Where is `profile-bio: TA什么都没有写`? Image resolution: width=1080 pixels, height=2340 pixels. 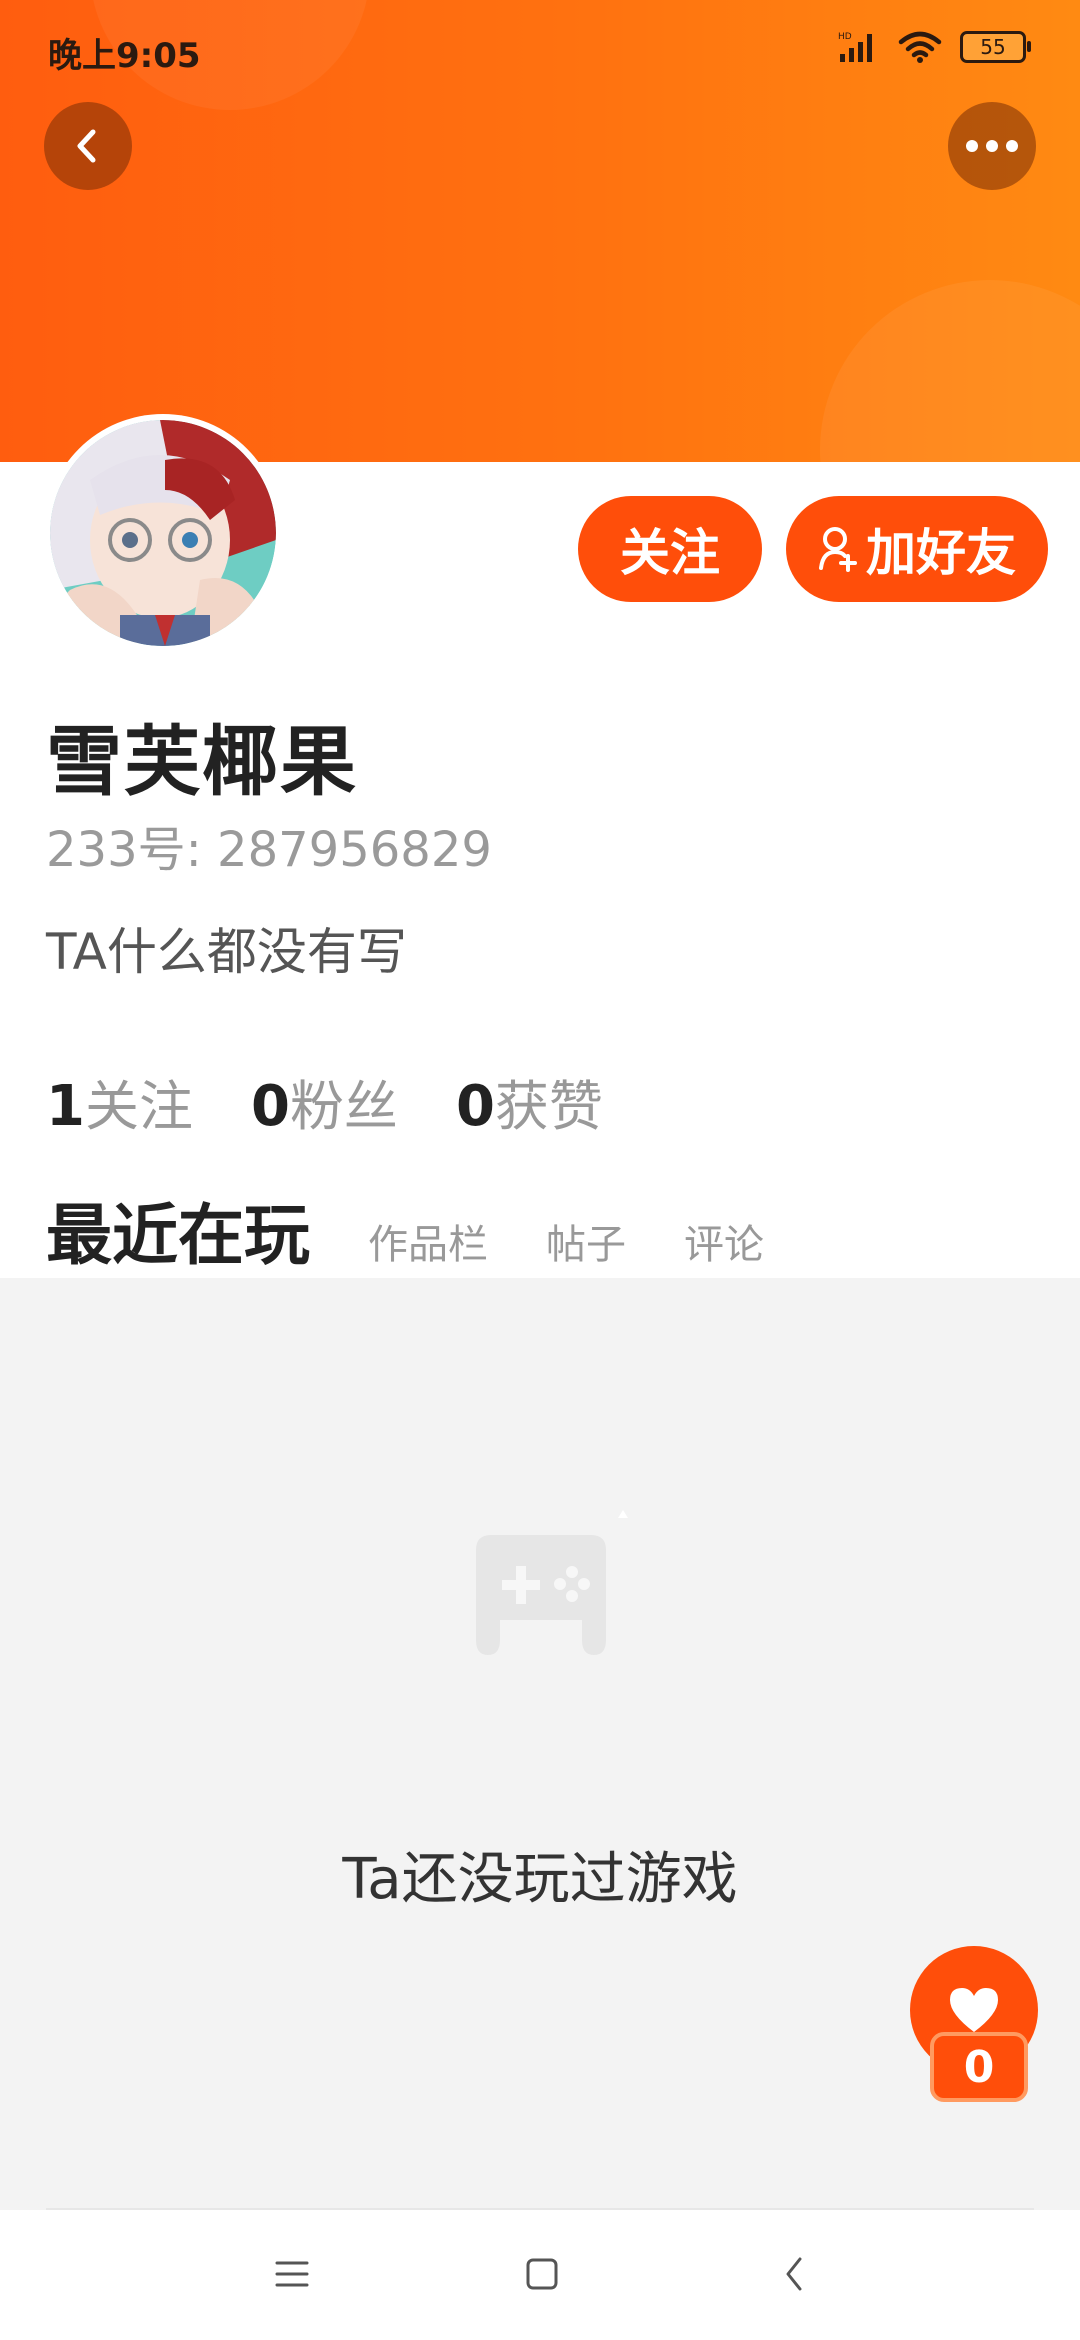
profile-bio: TA什么都没有写 is located at coordinates (226, 952).